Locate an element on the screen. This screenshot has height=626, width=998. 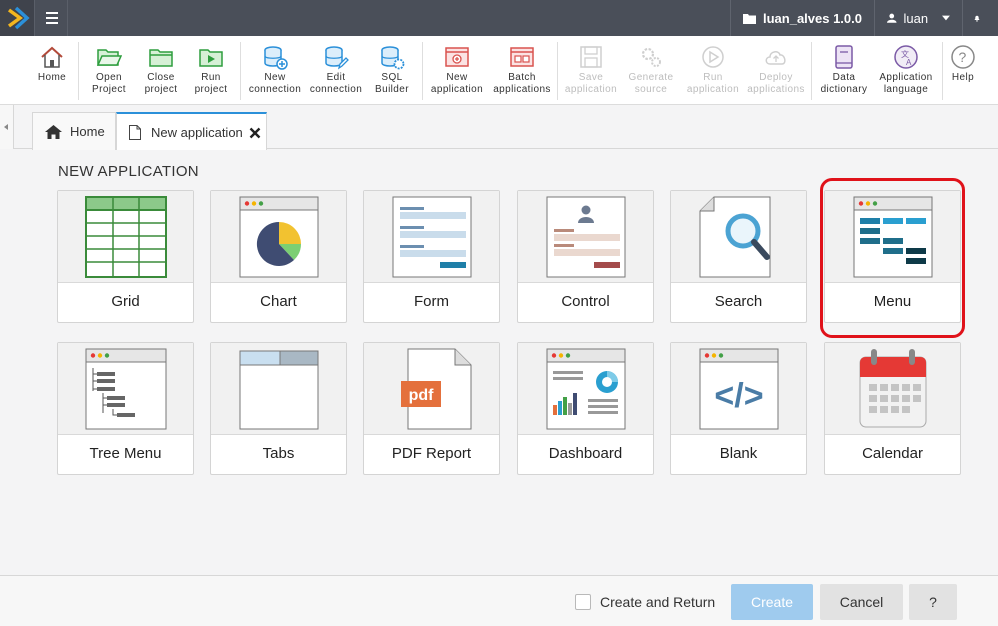
top-bar: luan_alves 1.0.0 luan is located at coordinates (499, 18).